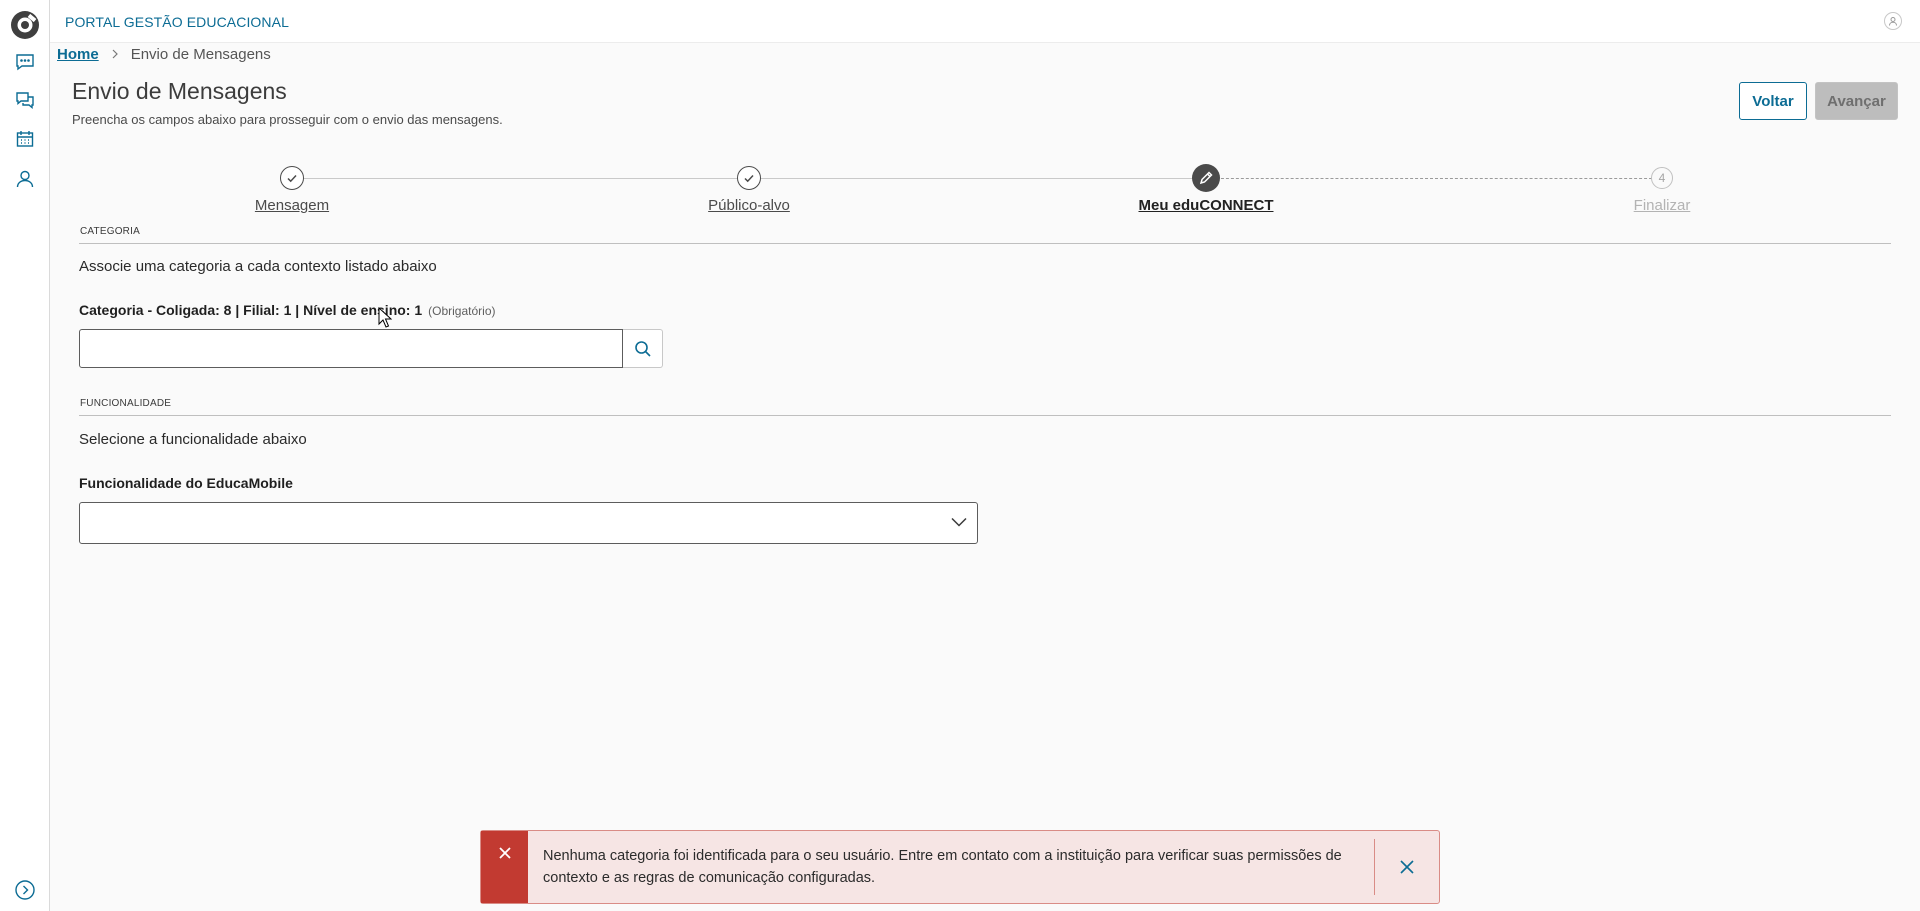  I want to click on step-1-check-icon, so click(292, 178).